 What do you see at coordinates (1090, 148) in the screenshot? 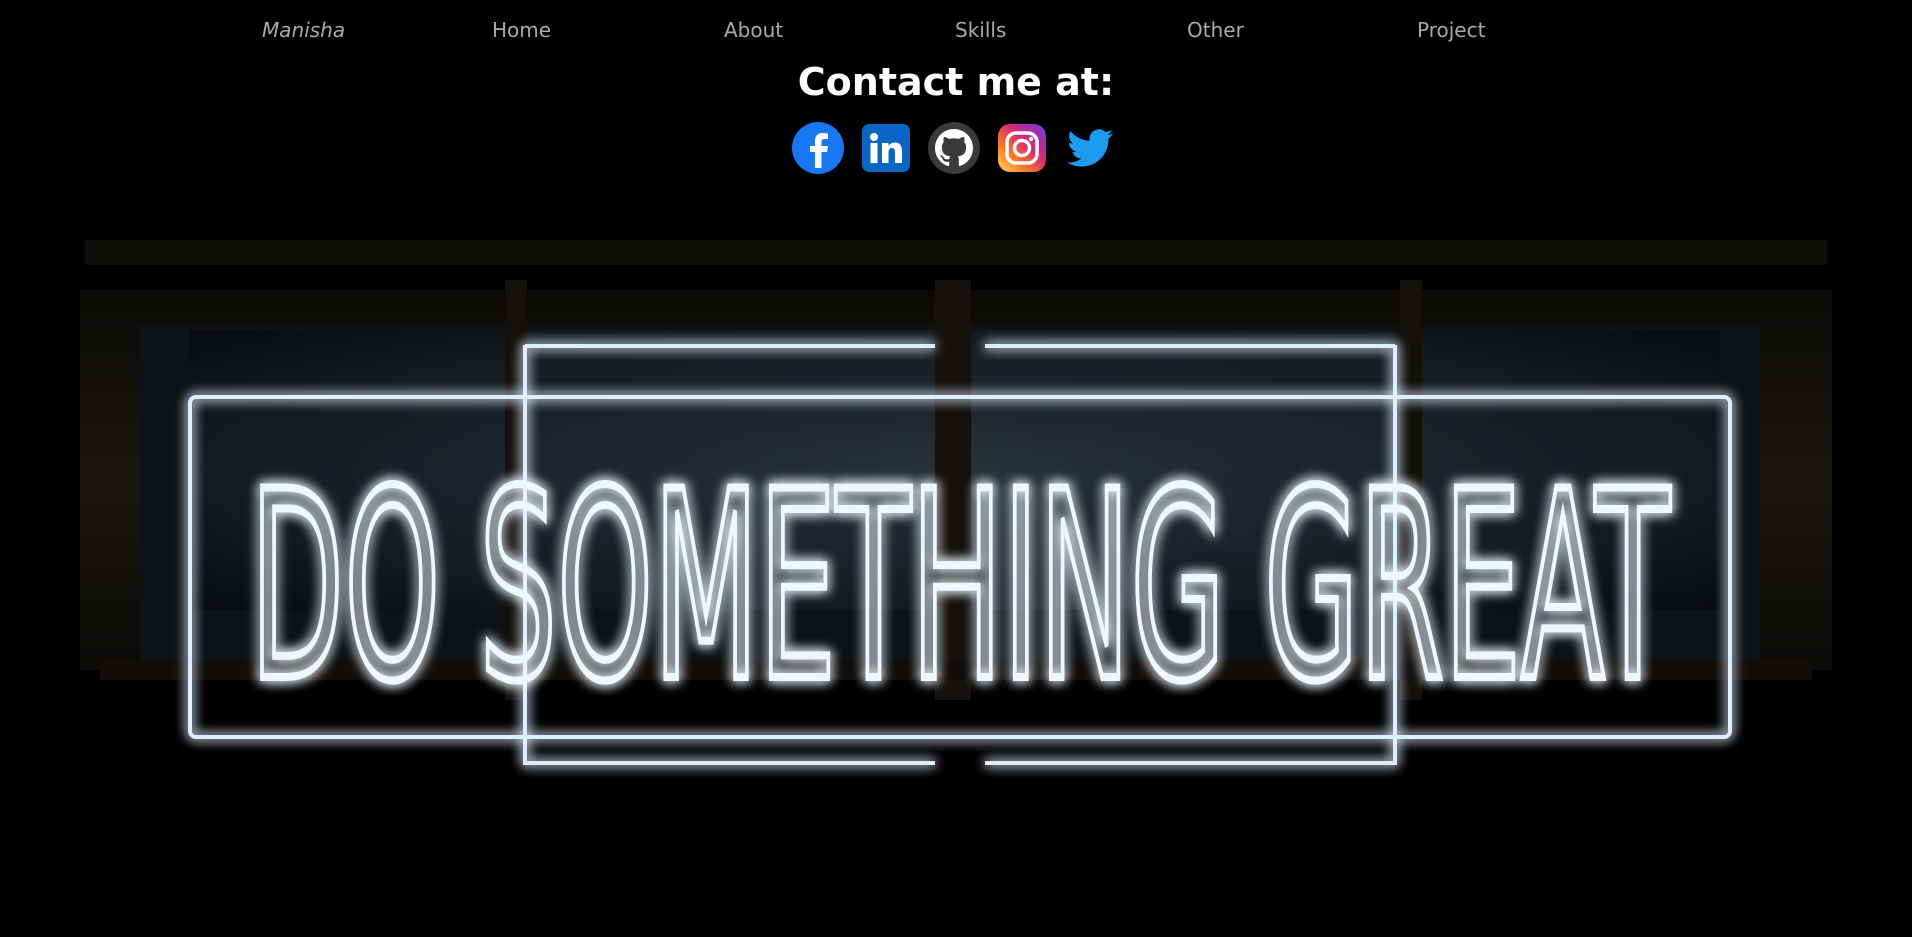
I see `twitter-icon` at bounding box center [1090, 148].